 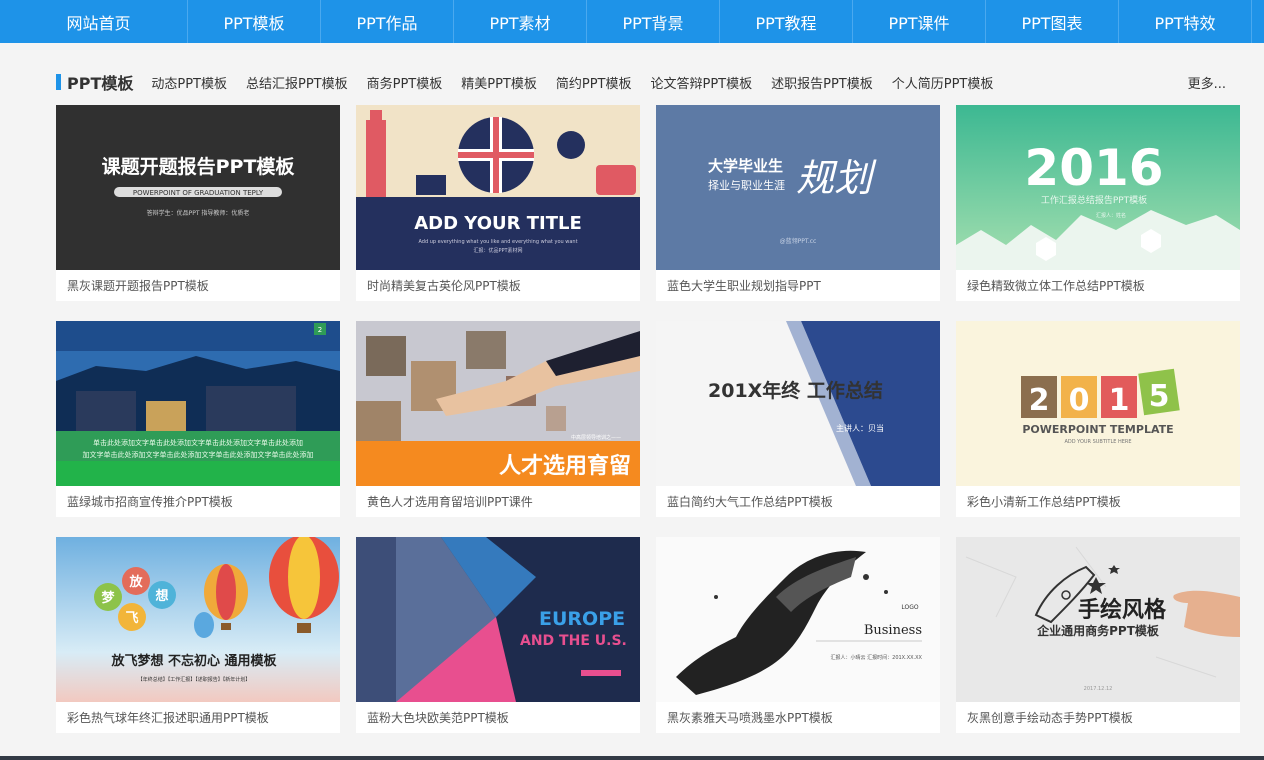 What do you see at coordinates (919, 21) in the screenshot?
I see `nav-item-ppt-courseware: PPT课件` at bounding box center [919, 21].